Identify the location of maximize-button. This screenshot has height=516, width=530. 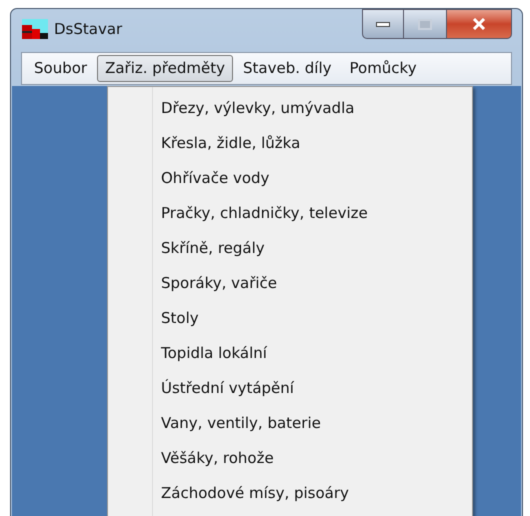
(425, 24).